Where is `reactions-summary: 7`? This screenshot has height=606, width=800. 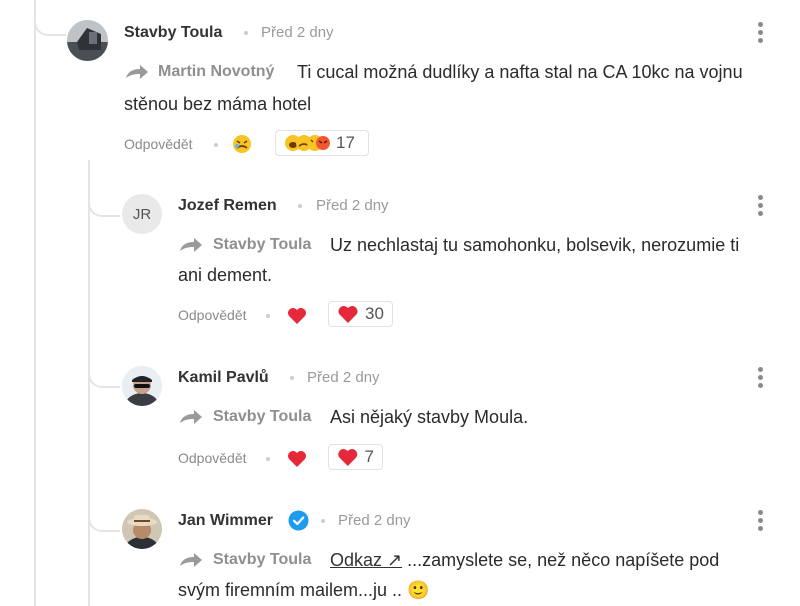 reactions-summary: 7 is located at coordinates (355, 457).